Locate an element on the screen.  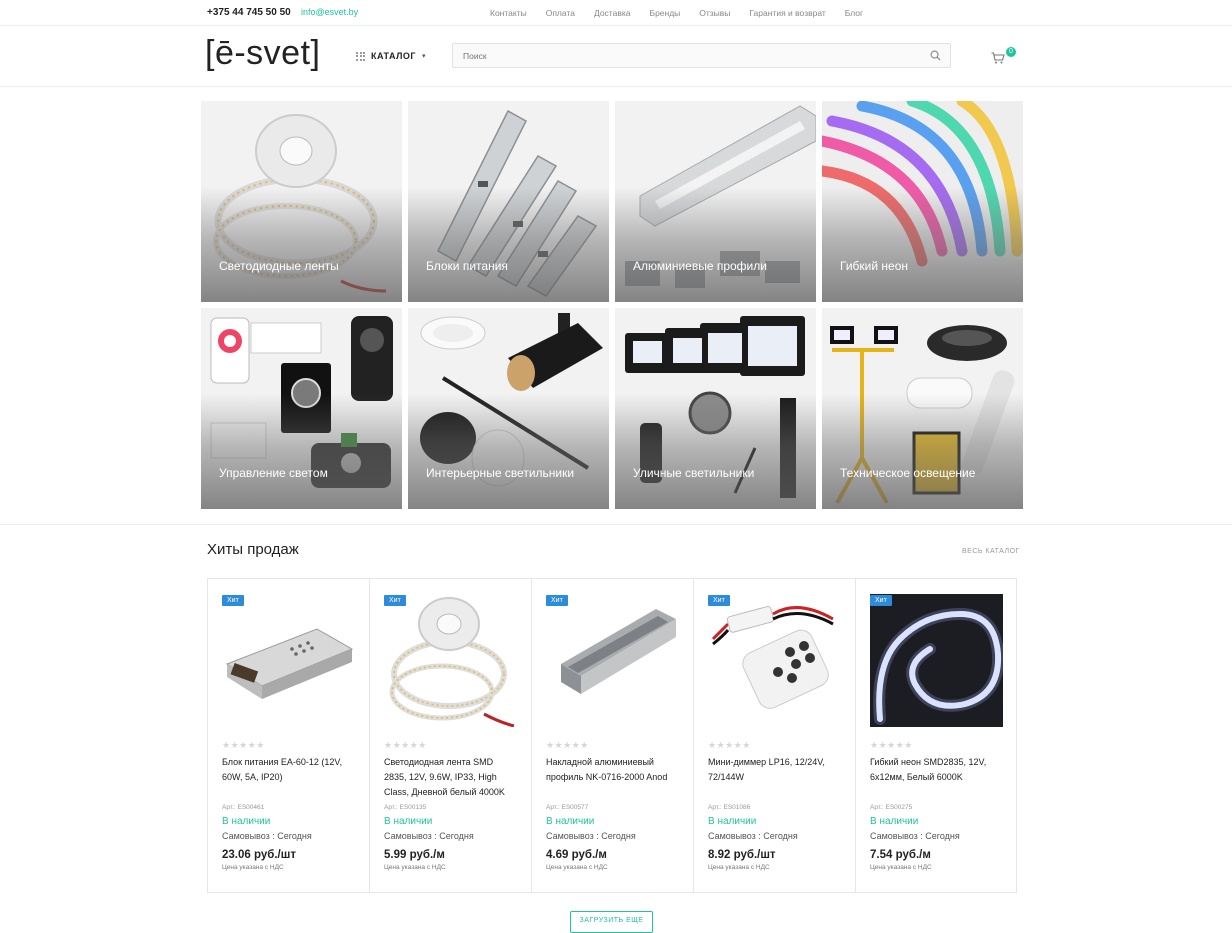
all-catalog-link: ВЕСЬ КАТАЛОГ is located at coordinates (991, 551).